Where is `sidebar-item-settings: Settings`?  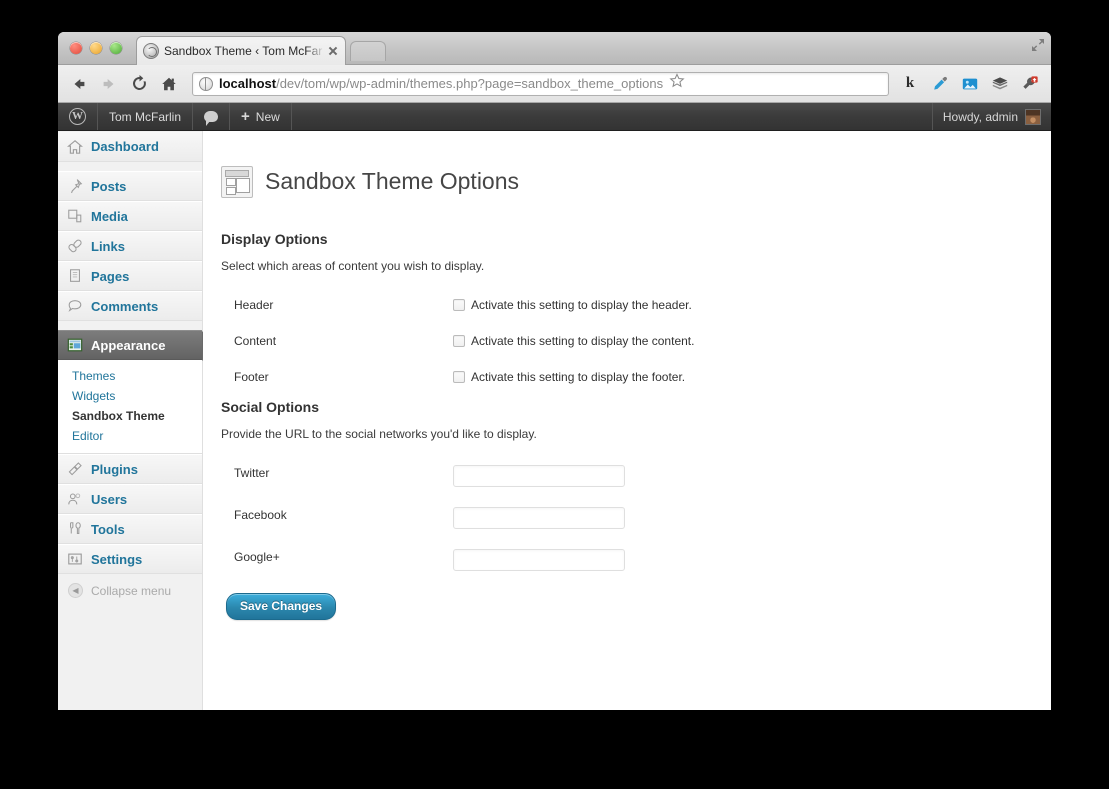
sidebar-item-settings: Settings is located at coordinates (130, 559).